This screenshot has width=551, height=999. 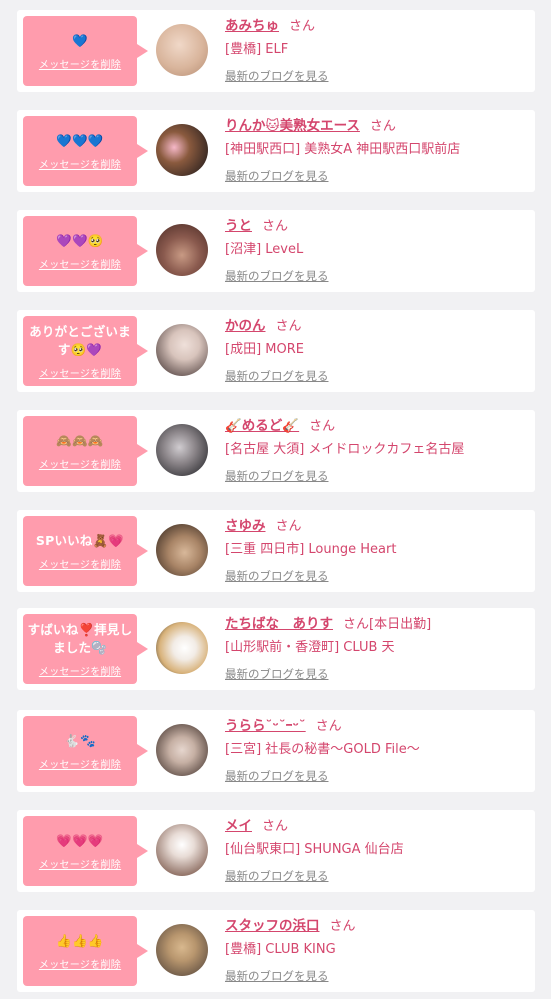 What do you see at coordinates (272, 926) in the screenshot?
I see `cast-name-link: スタッフの浜口` at bounding box center [272, 926].